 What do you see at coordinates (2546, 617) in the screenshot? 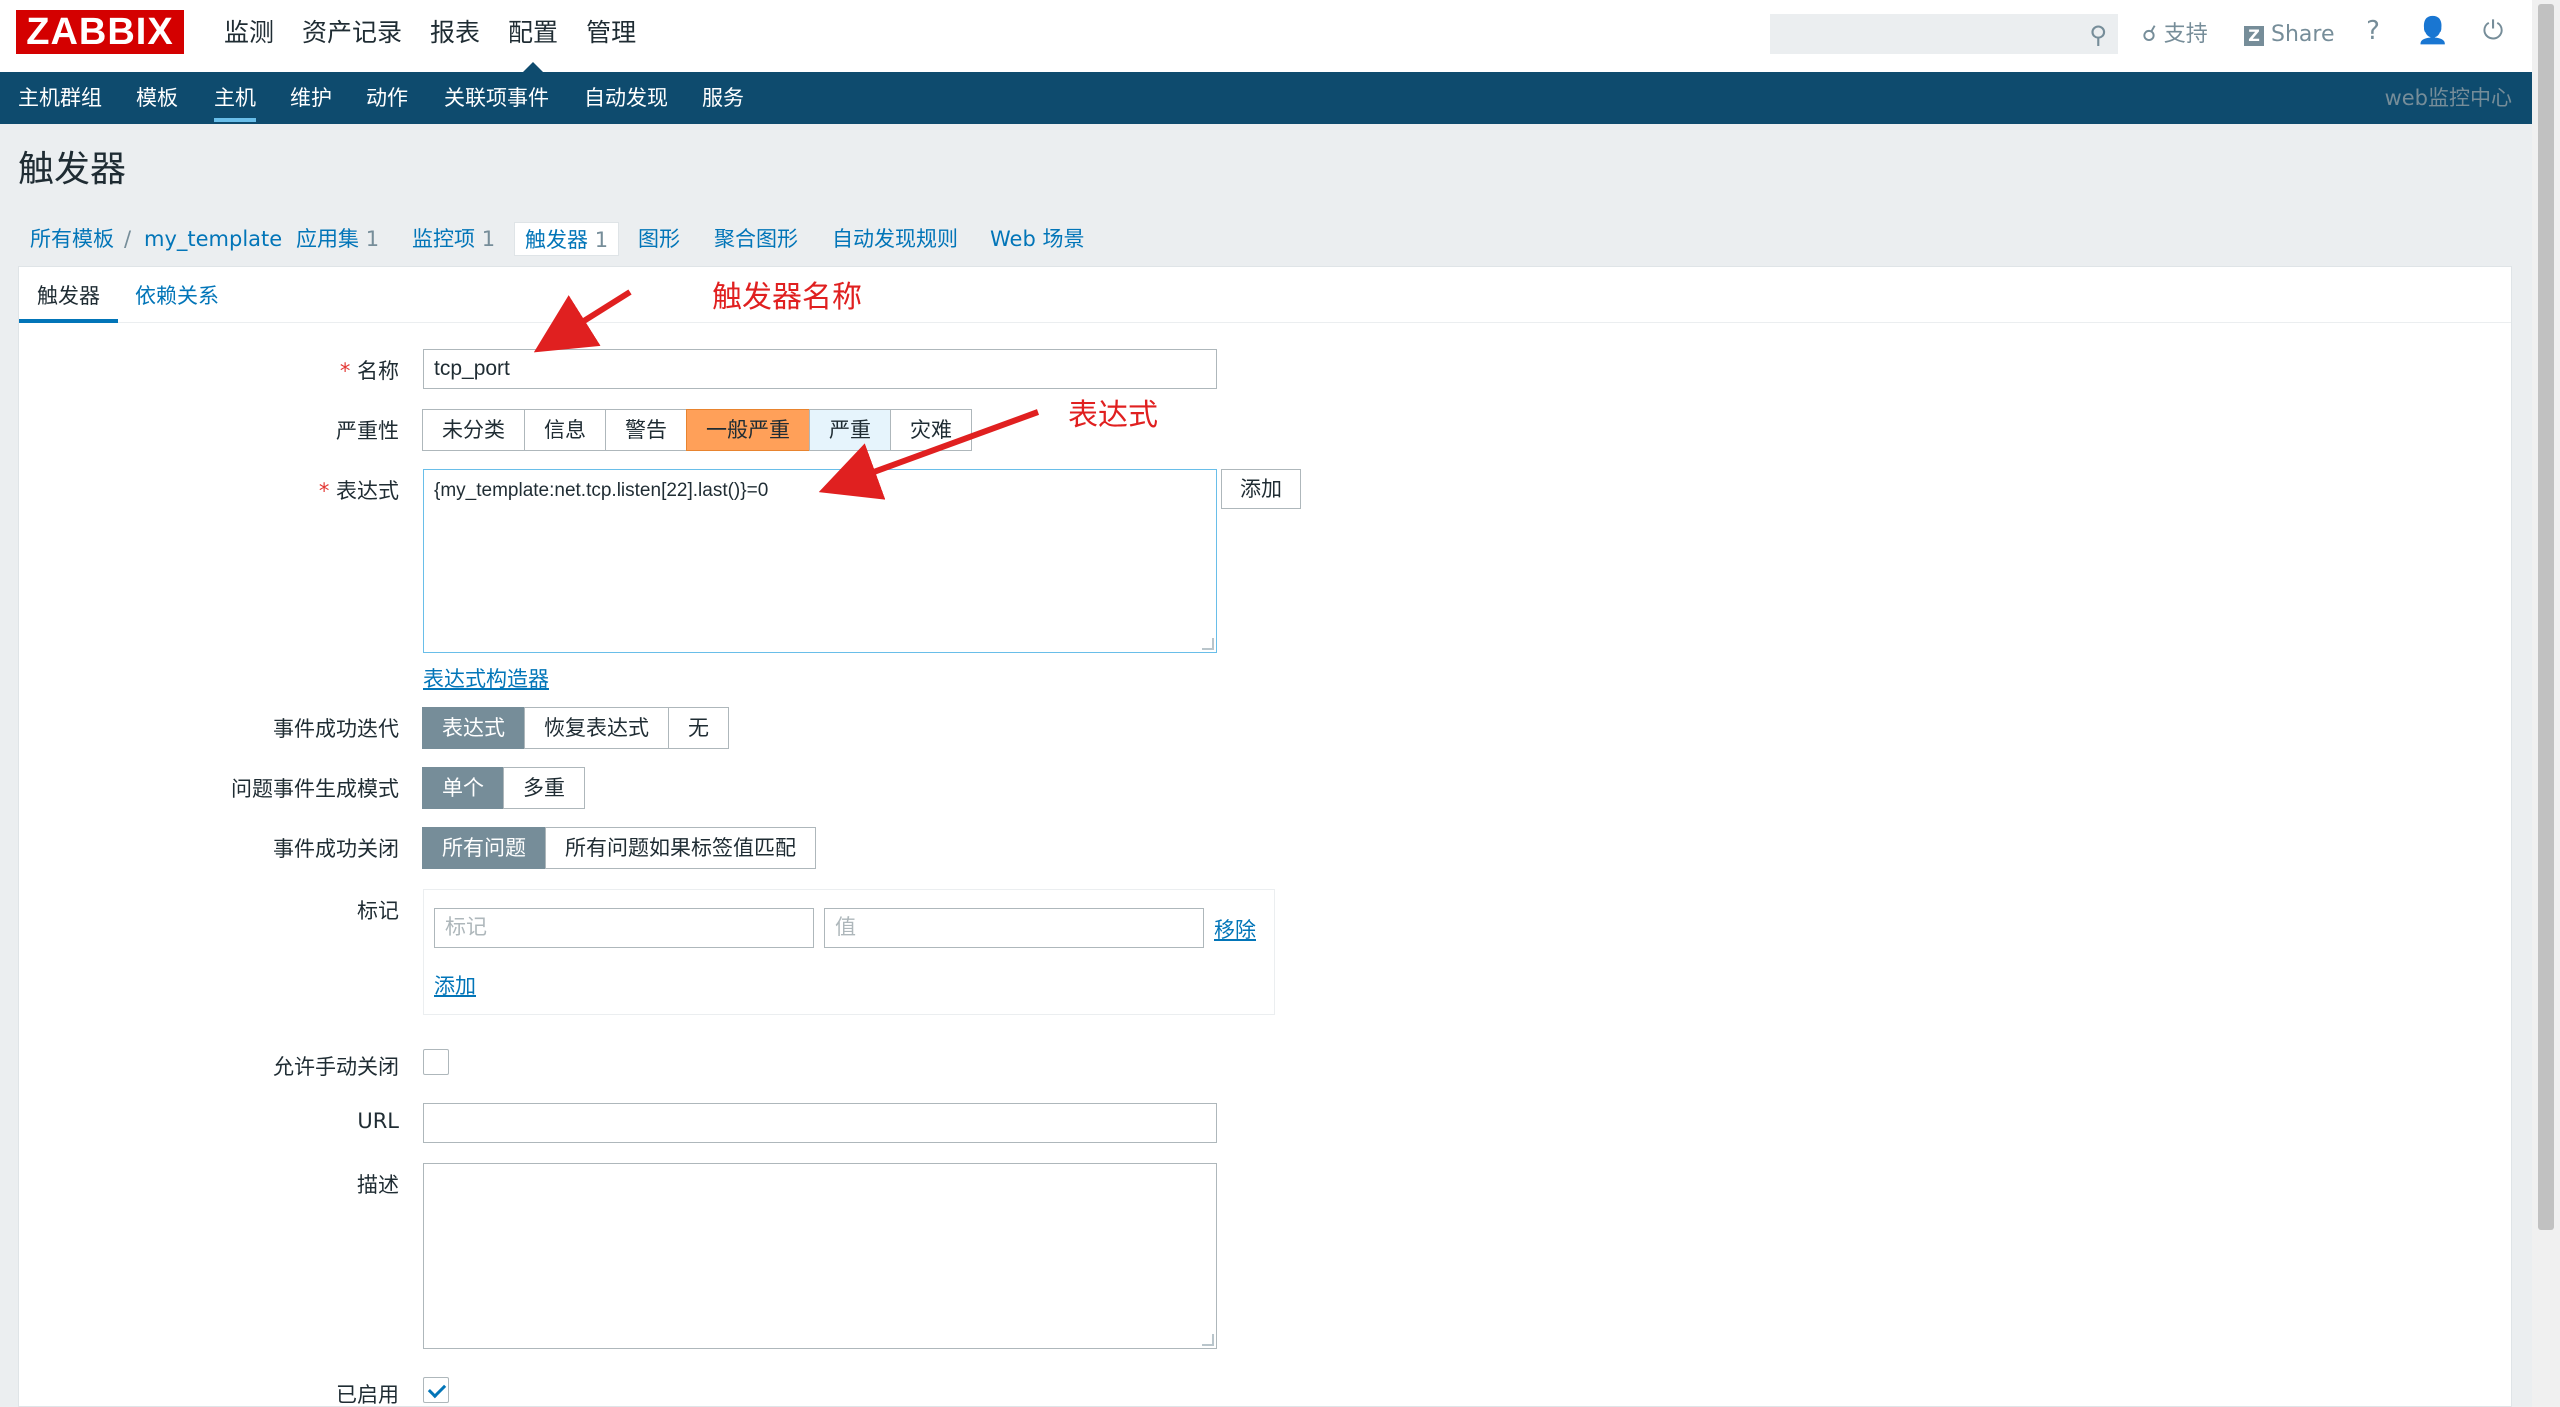
I see `scrollbar-thumb` at bounding box center [2546, 617].